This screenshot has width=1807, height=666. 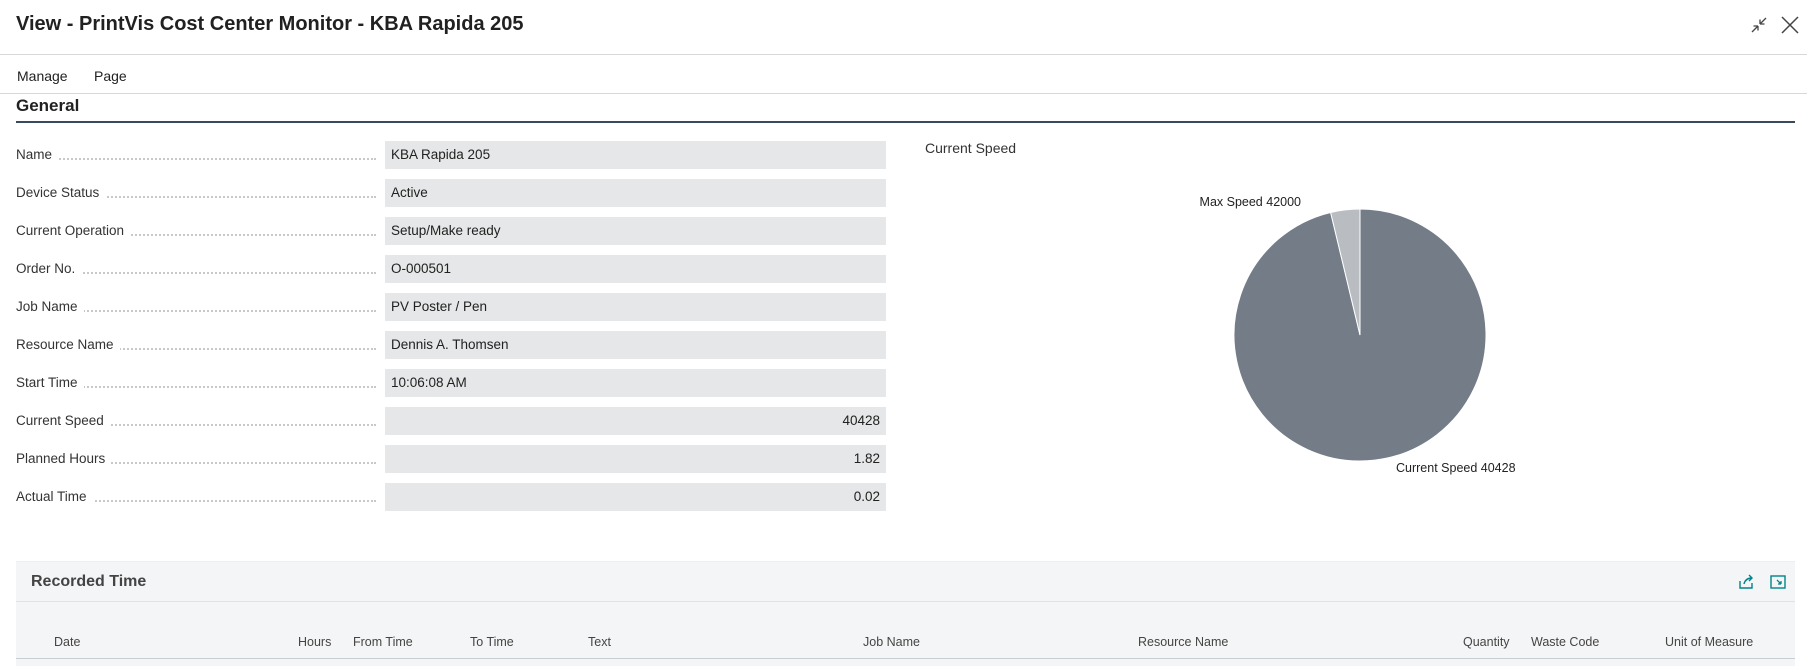 What do you see at coordinates (905, 601) in the screenshot?
I see `part-divider` at bounding box center [905, 601].